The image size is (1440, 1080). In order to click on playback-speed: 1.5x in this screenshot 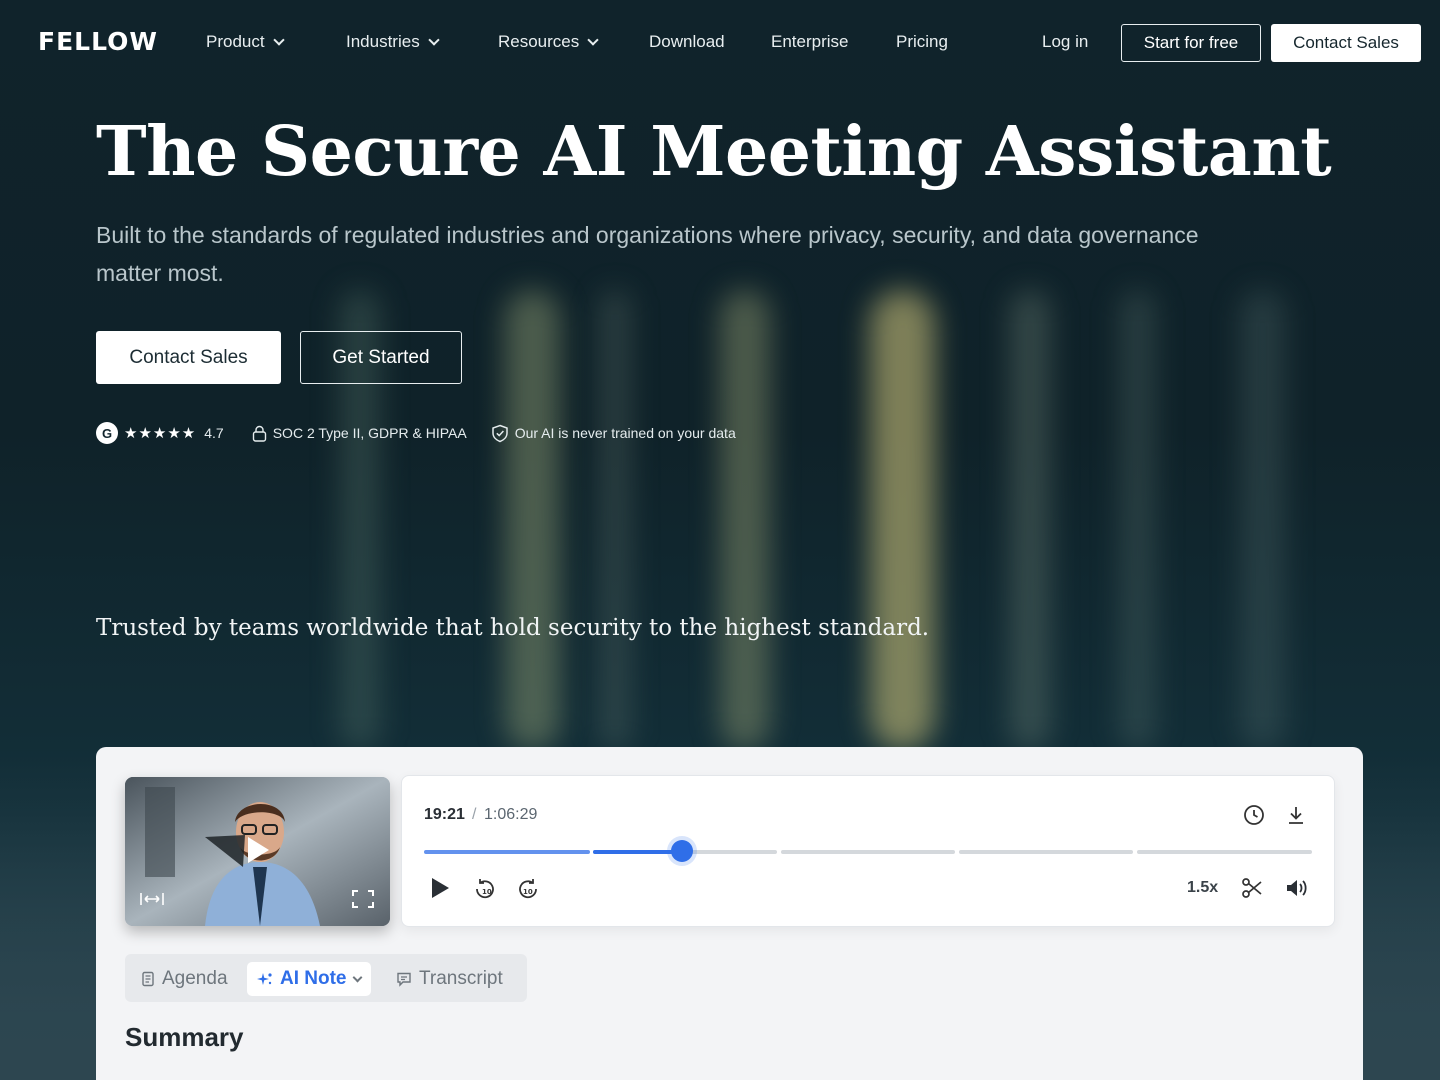, I will do `click(1202, 888)`.